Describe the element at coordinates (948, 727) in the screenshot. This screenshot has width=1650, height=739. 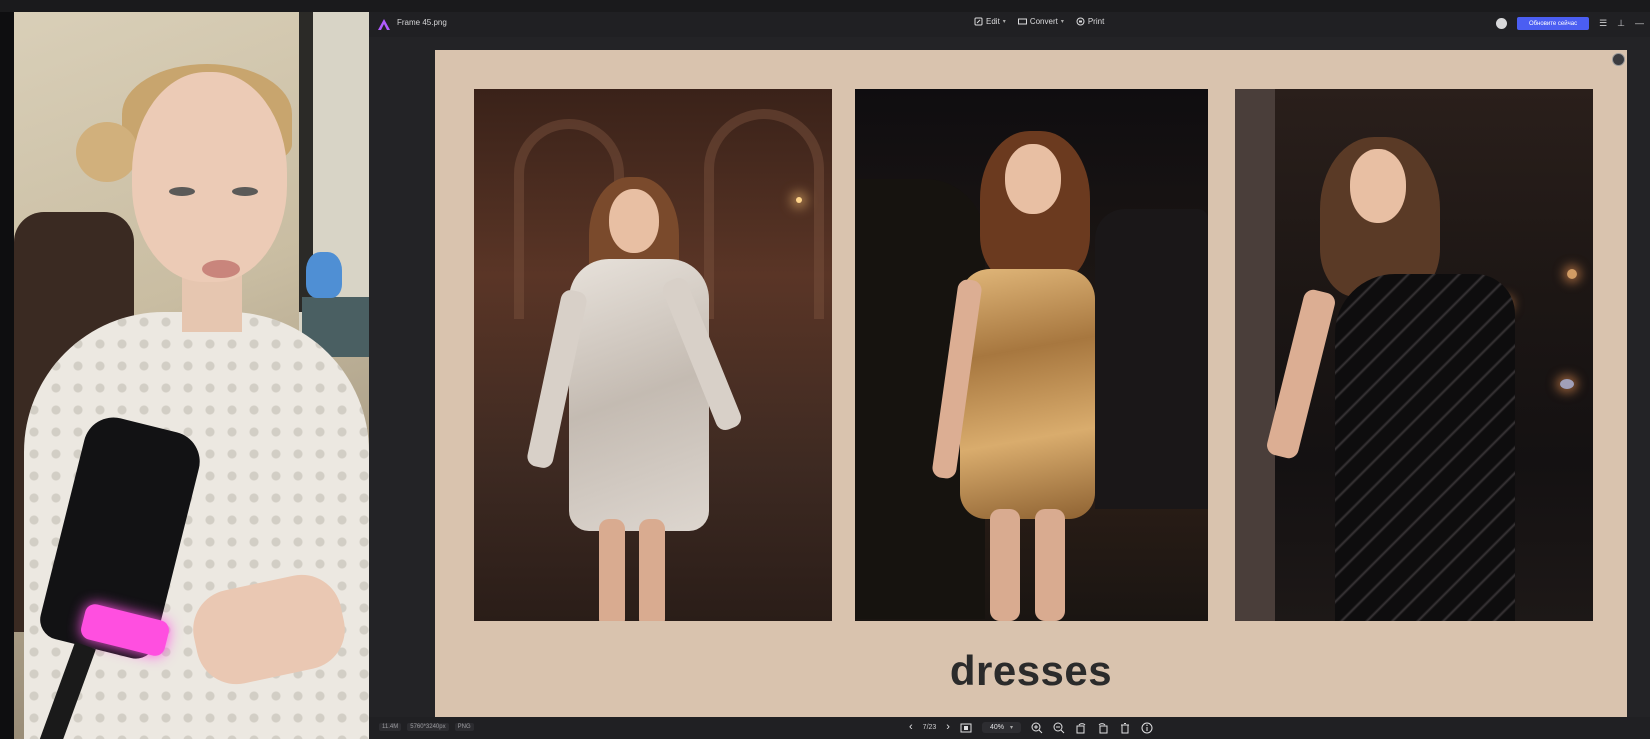
I see `chevron-right-icon: ›` at that location.